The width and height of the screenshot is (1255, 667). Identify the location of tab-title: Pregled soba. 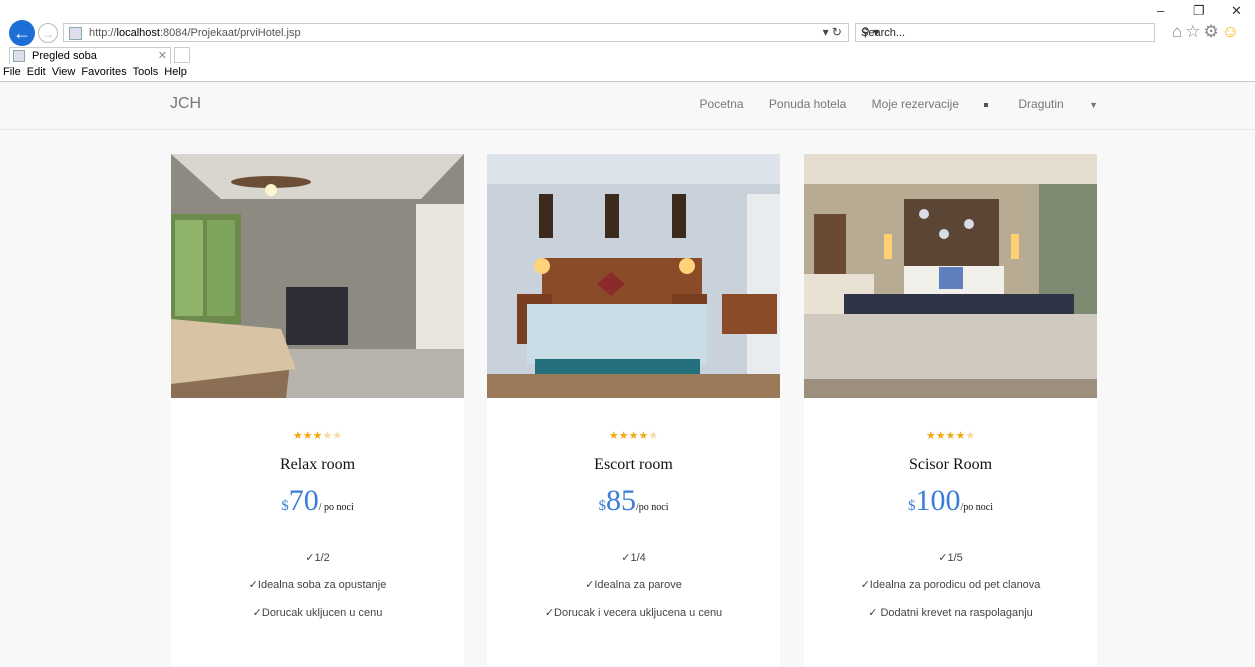
(64, 56).